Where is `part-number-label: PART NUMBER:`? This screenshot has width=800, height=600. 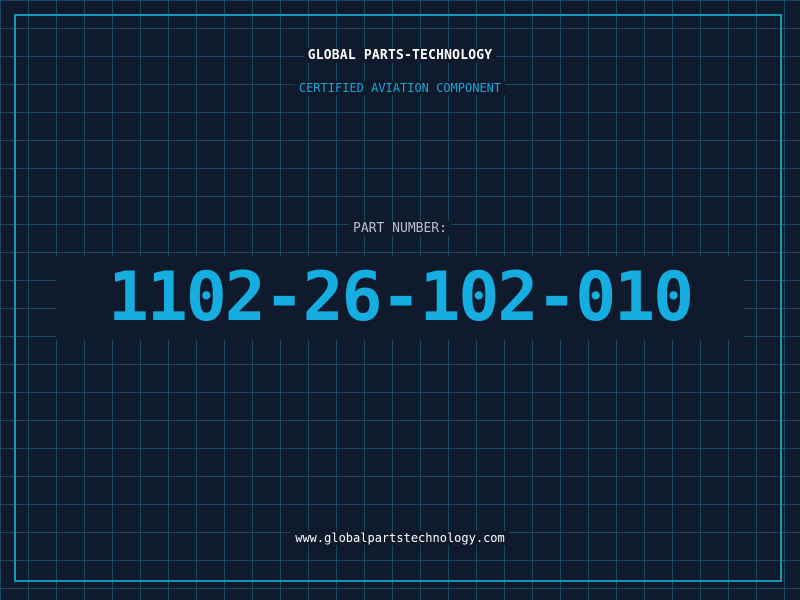 part-number-label: PART NUMBER: is located at coordinates (400, 228).